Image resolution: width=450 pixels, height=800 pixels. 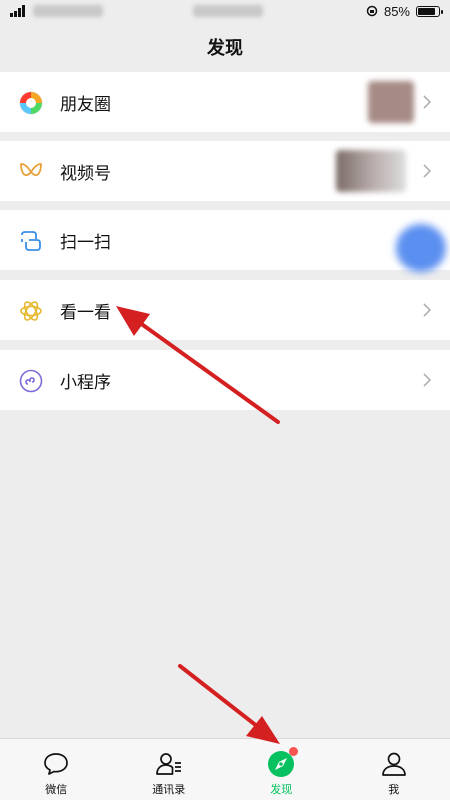 I want to click on tab-label: 我, so click(x=394, y=790).